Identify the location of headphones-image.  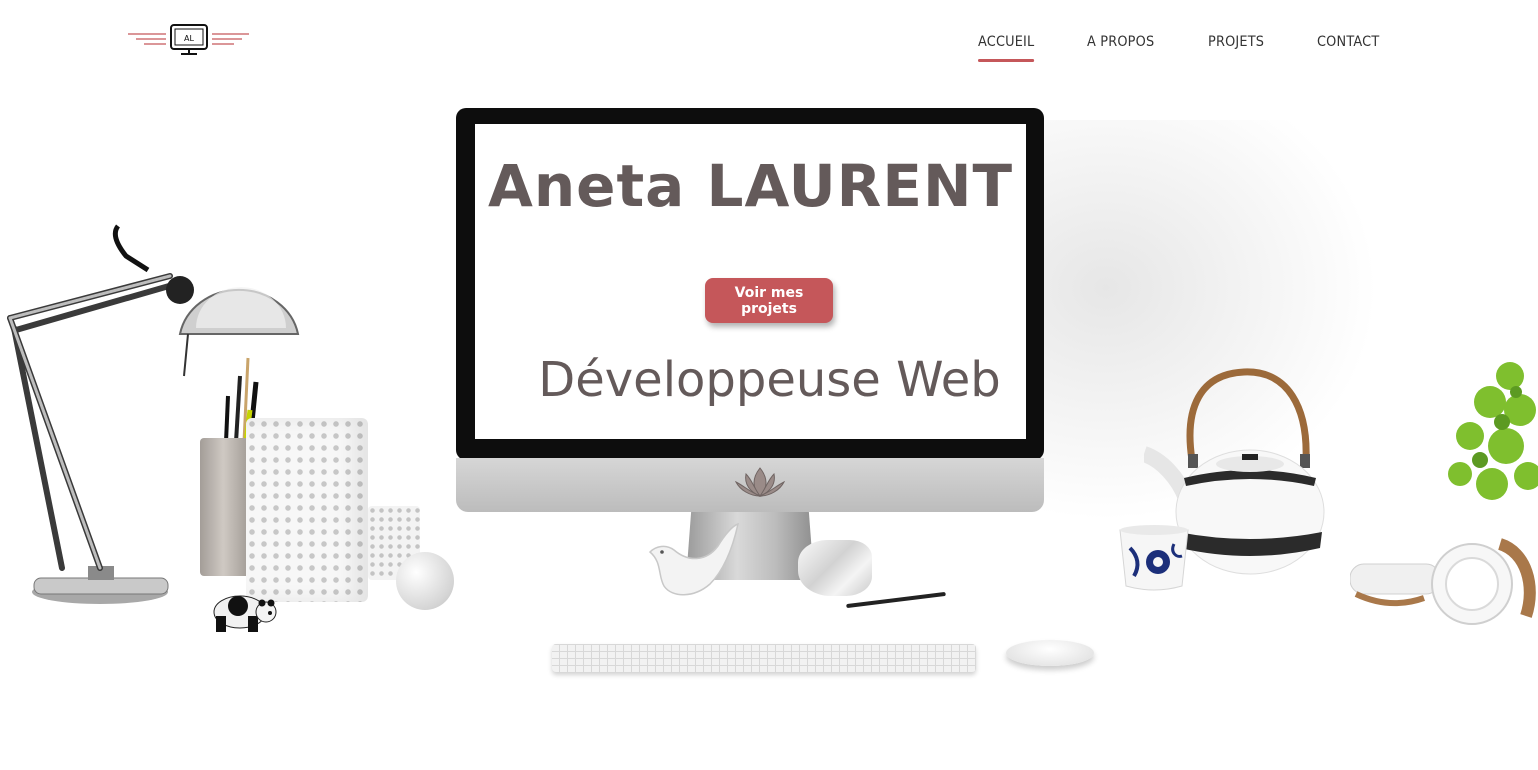
(1443, 581).